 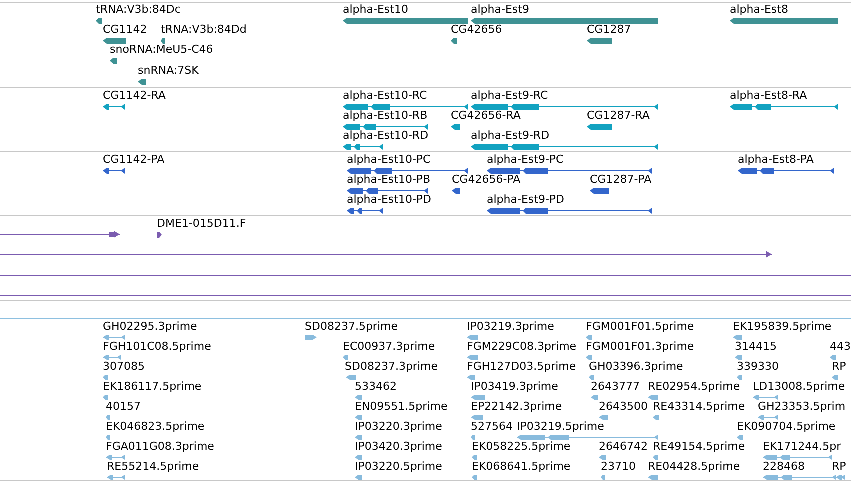 I want to click on feature-label: GH02295.3prime, so click(x=150, y=327).